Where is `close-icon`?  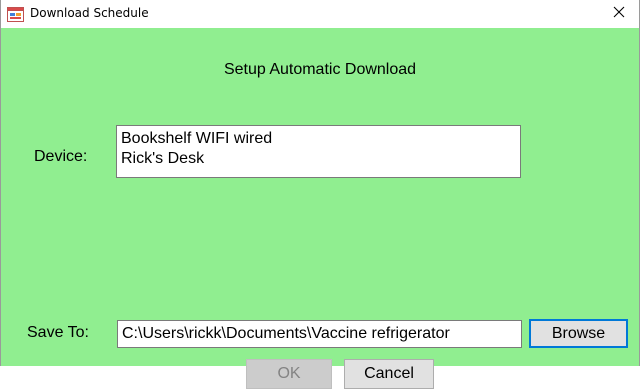
close-icon is located at coordinates (619, 14).